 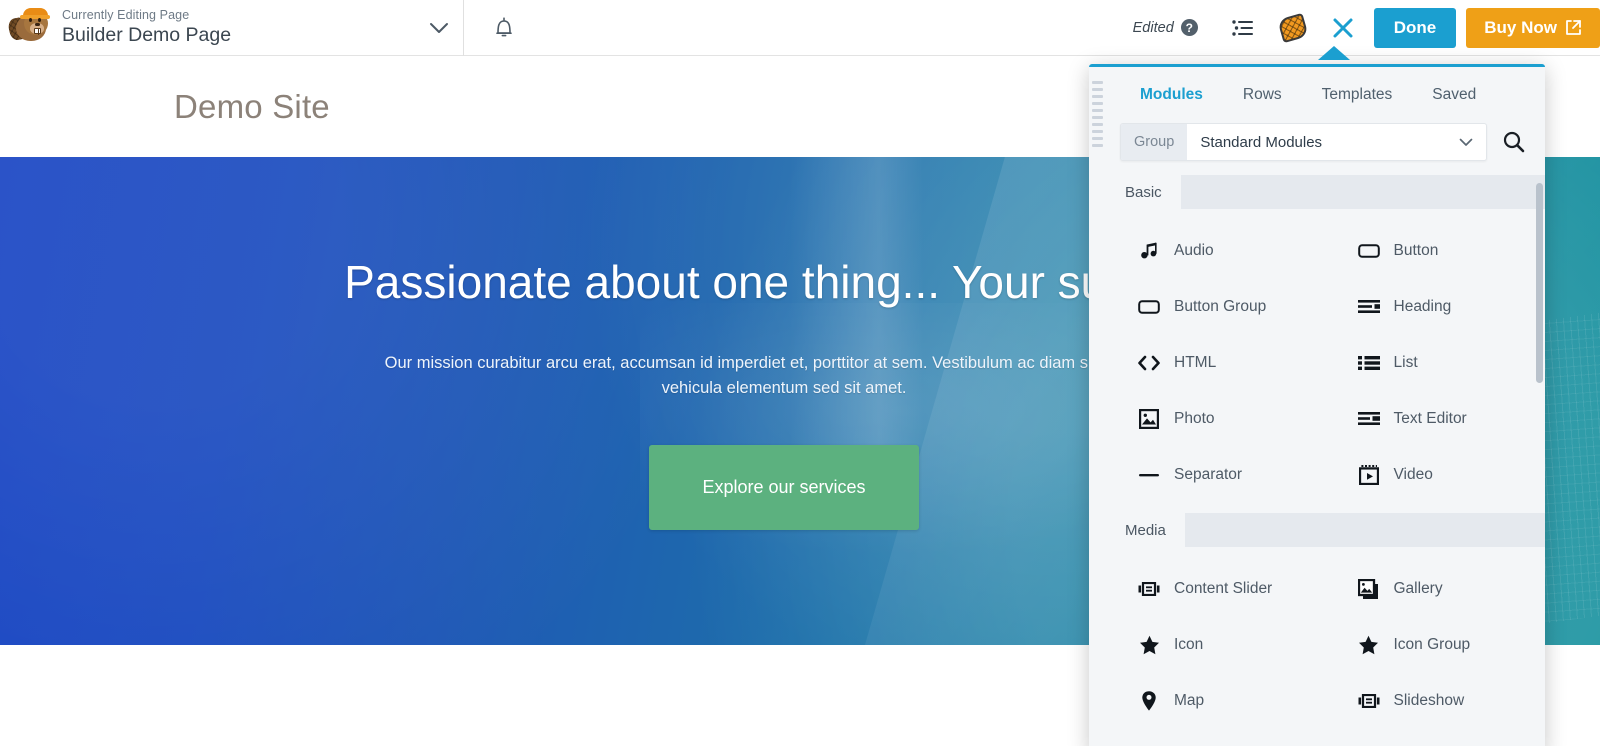 I want to click on heading-lines-icon, so click(x=1368, y=307).